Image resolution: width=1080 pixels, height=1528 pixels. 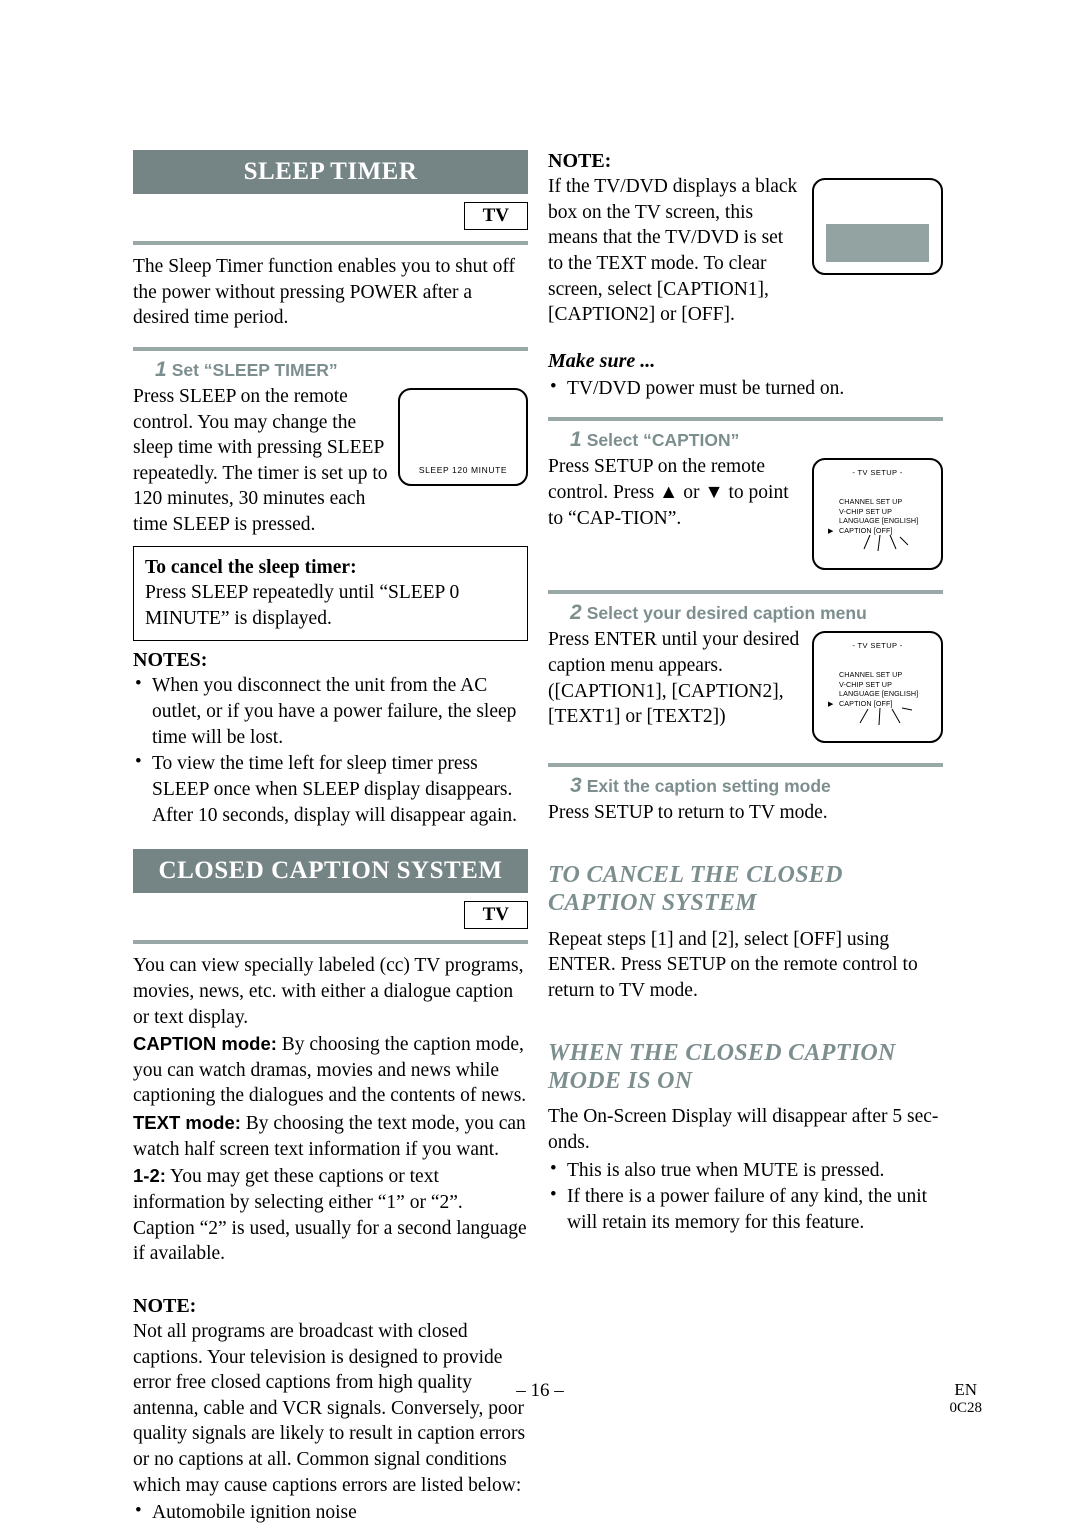 I want to click on page-footer: – 16 – EN 0C28, so click(x=540, y=1410).